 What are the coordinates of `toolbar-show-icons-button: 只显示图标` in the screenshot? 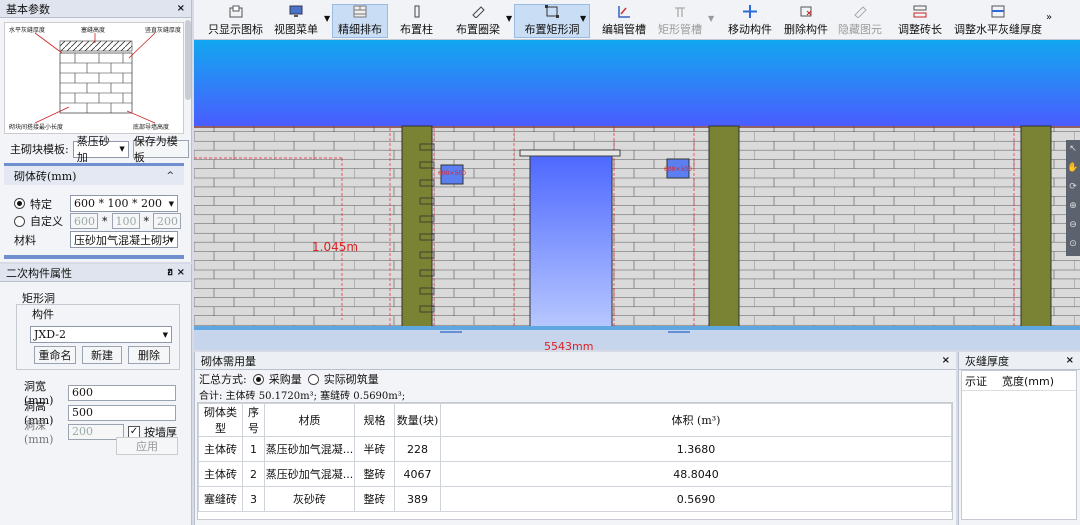 It's located at (235, 21).